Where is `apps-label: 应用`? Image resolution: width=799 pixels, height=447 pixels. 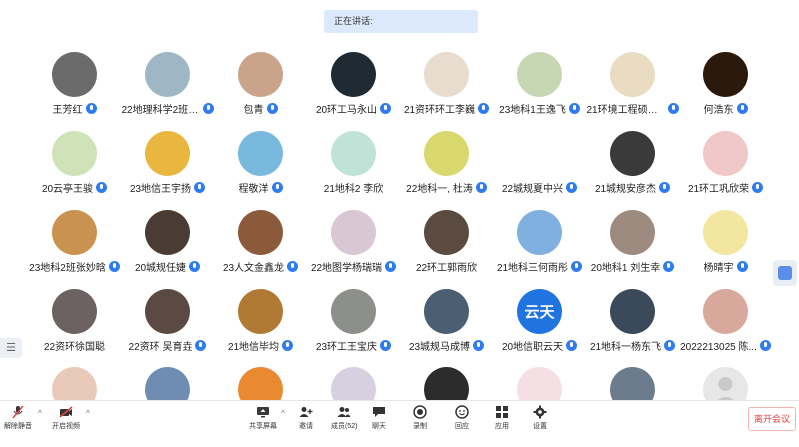 apps-label: 应用 is located at coordinates (502, 426).